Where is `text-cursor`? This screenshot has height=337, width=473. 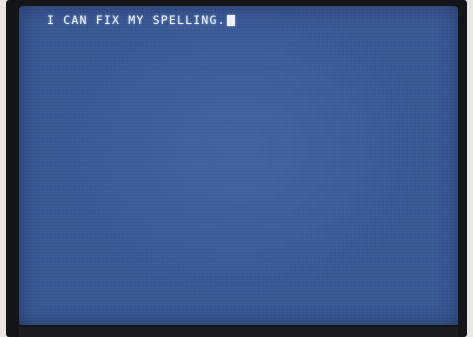 text-cursor is located at coordinates (230, 20).